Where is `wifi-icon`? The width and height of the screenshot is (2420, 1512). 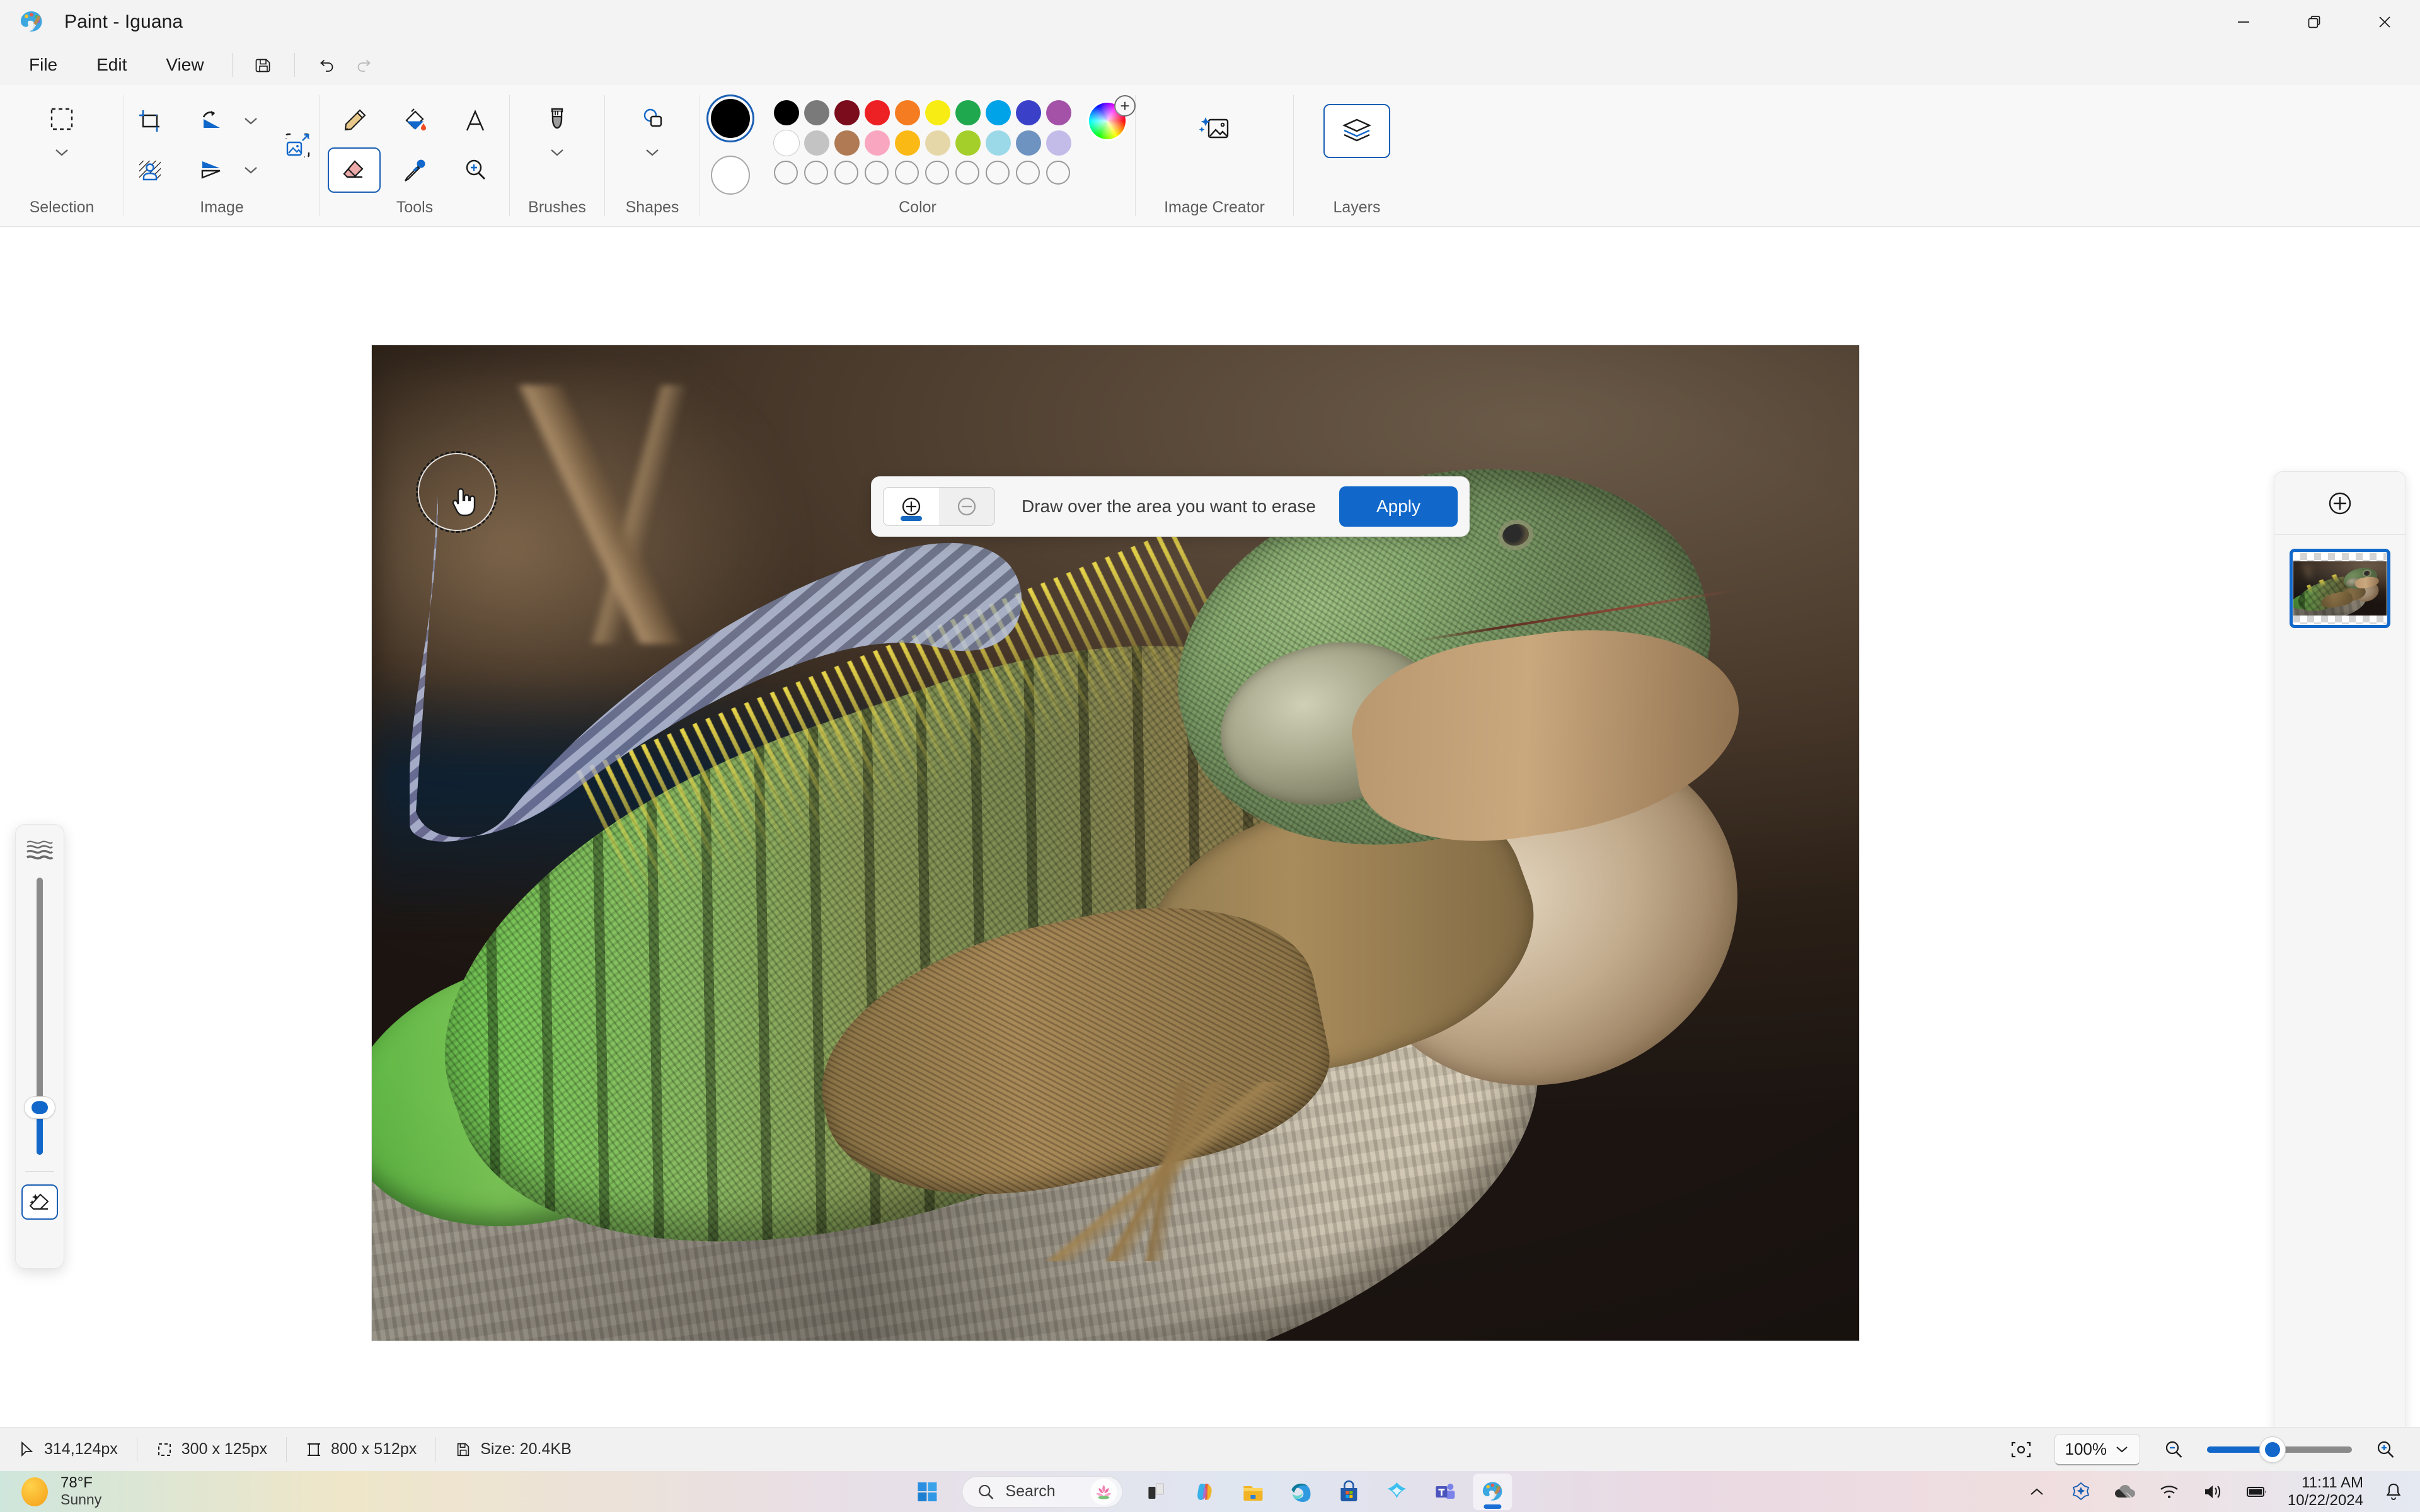
wifi-icon is located at coordinates (2169, 1492).